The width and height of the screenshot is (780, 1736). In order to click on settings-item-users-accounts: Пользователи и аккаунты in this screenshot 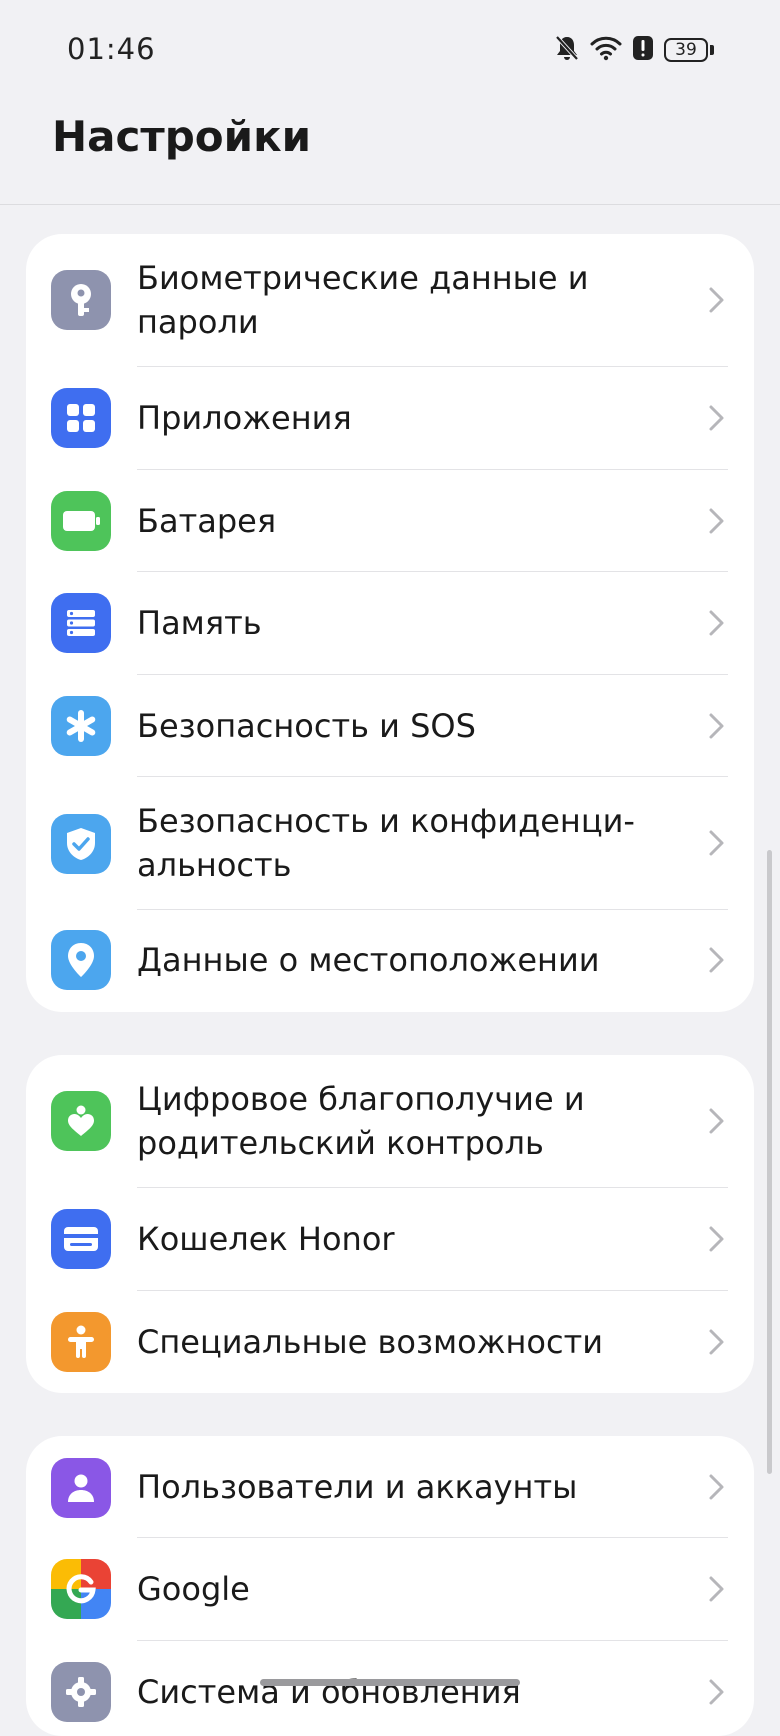, I will do `click(390, 1487)`.